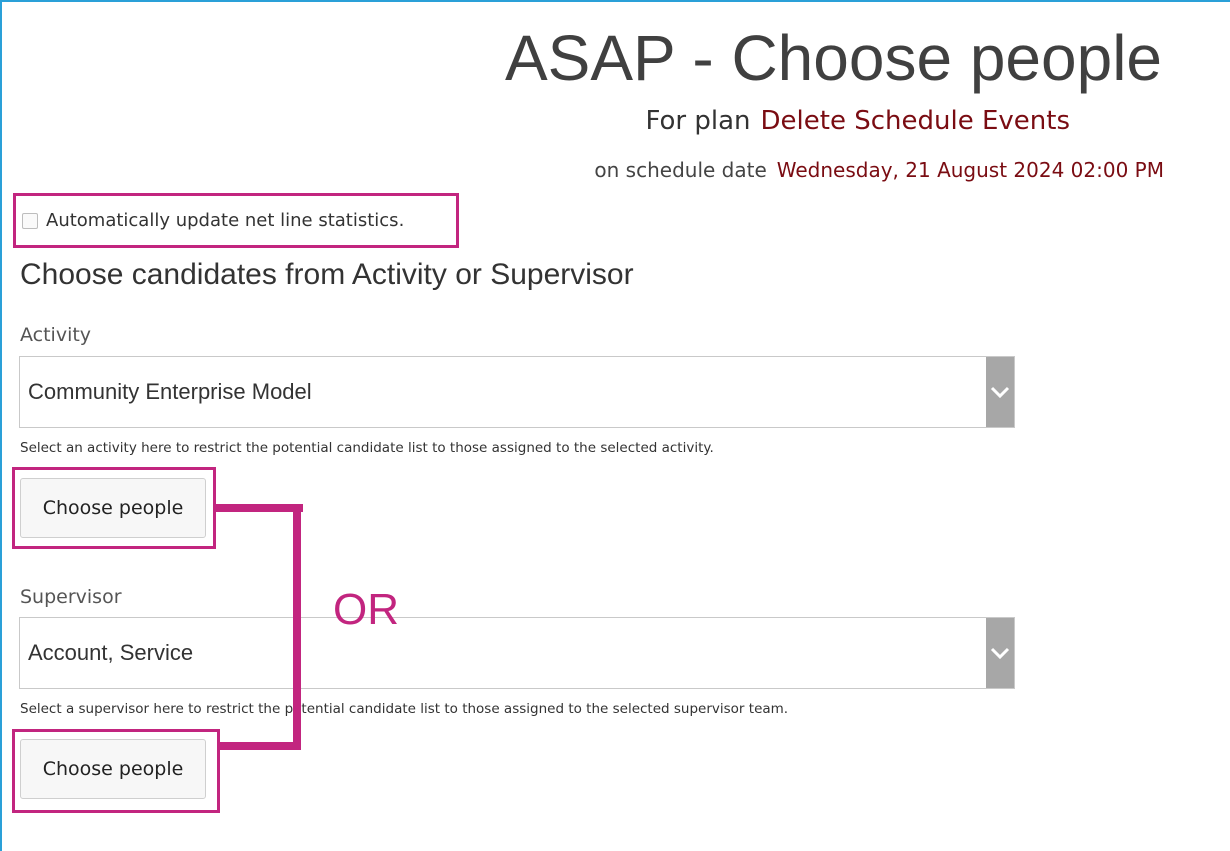  What do you see at coordinates (71, 597) in the screenshot?
I see `supervisor-label: Supervisor` at bounding box center [71, 597].